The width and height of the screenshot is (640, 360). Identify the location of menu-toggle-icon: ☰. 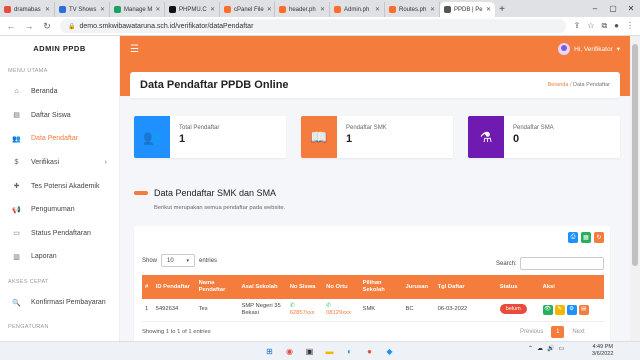
(134, 49).